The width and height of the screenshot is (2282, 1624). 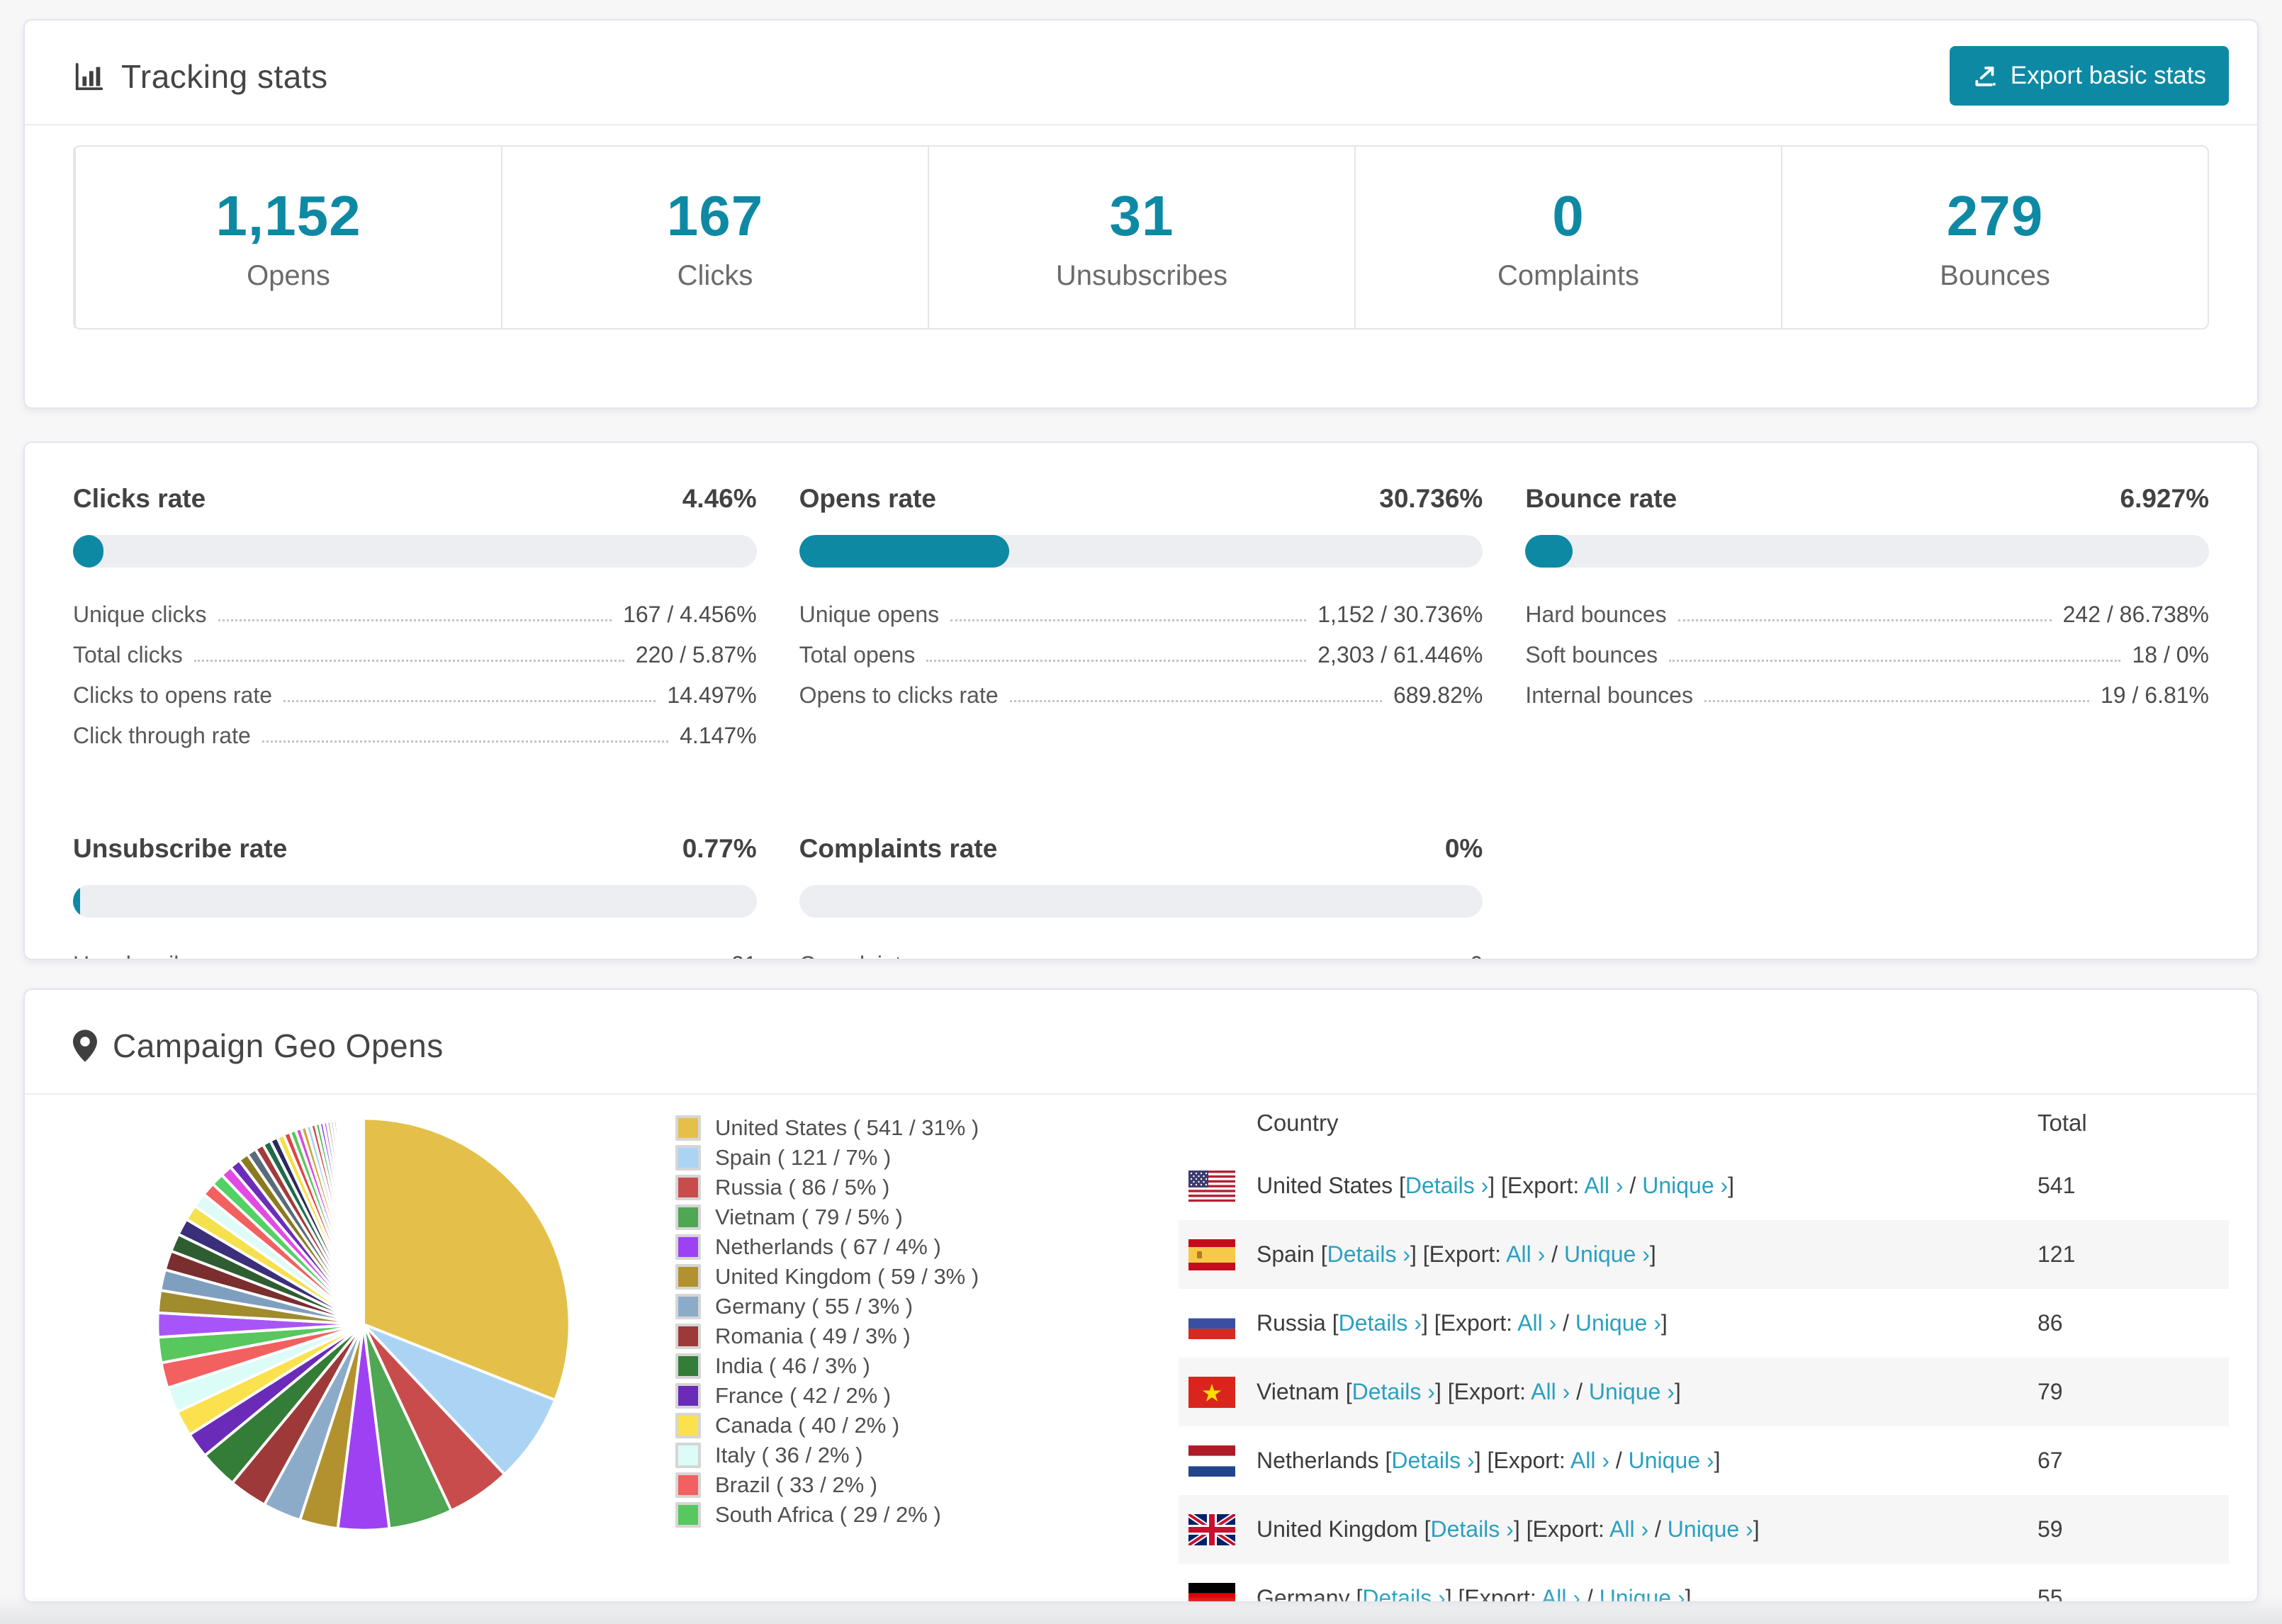 What do you see at coordinates (923, 1455) in the screenshot?
I see `legend-item: Italy ( 36 / 2% )` at bounding box center [923, 1455].